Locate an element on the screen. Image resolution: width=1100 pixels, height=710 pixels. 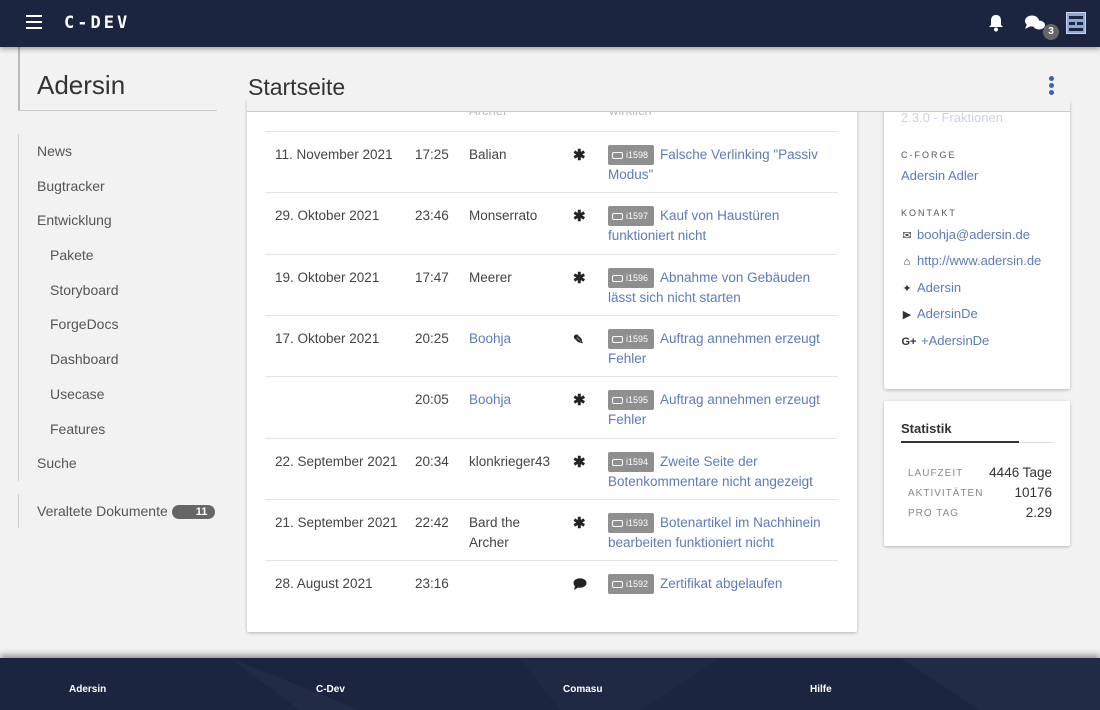
stat-key: AKTIVITÄTEN is located at coordinates (946, 493).